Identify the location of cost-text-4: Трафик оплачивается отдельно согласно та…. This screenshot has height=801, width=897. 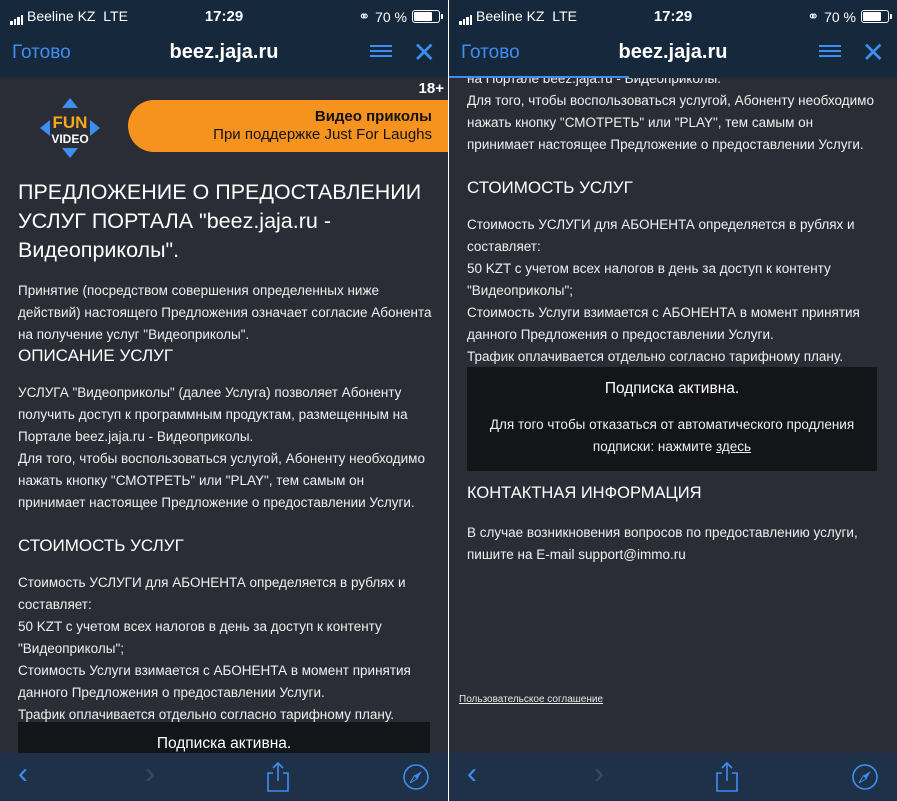
(655, 356).